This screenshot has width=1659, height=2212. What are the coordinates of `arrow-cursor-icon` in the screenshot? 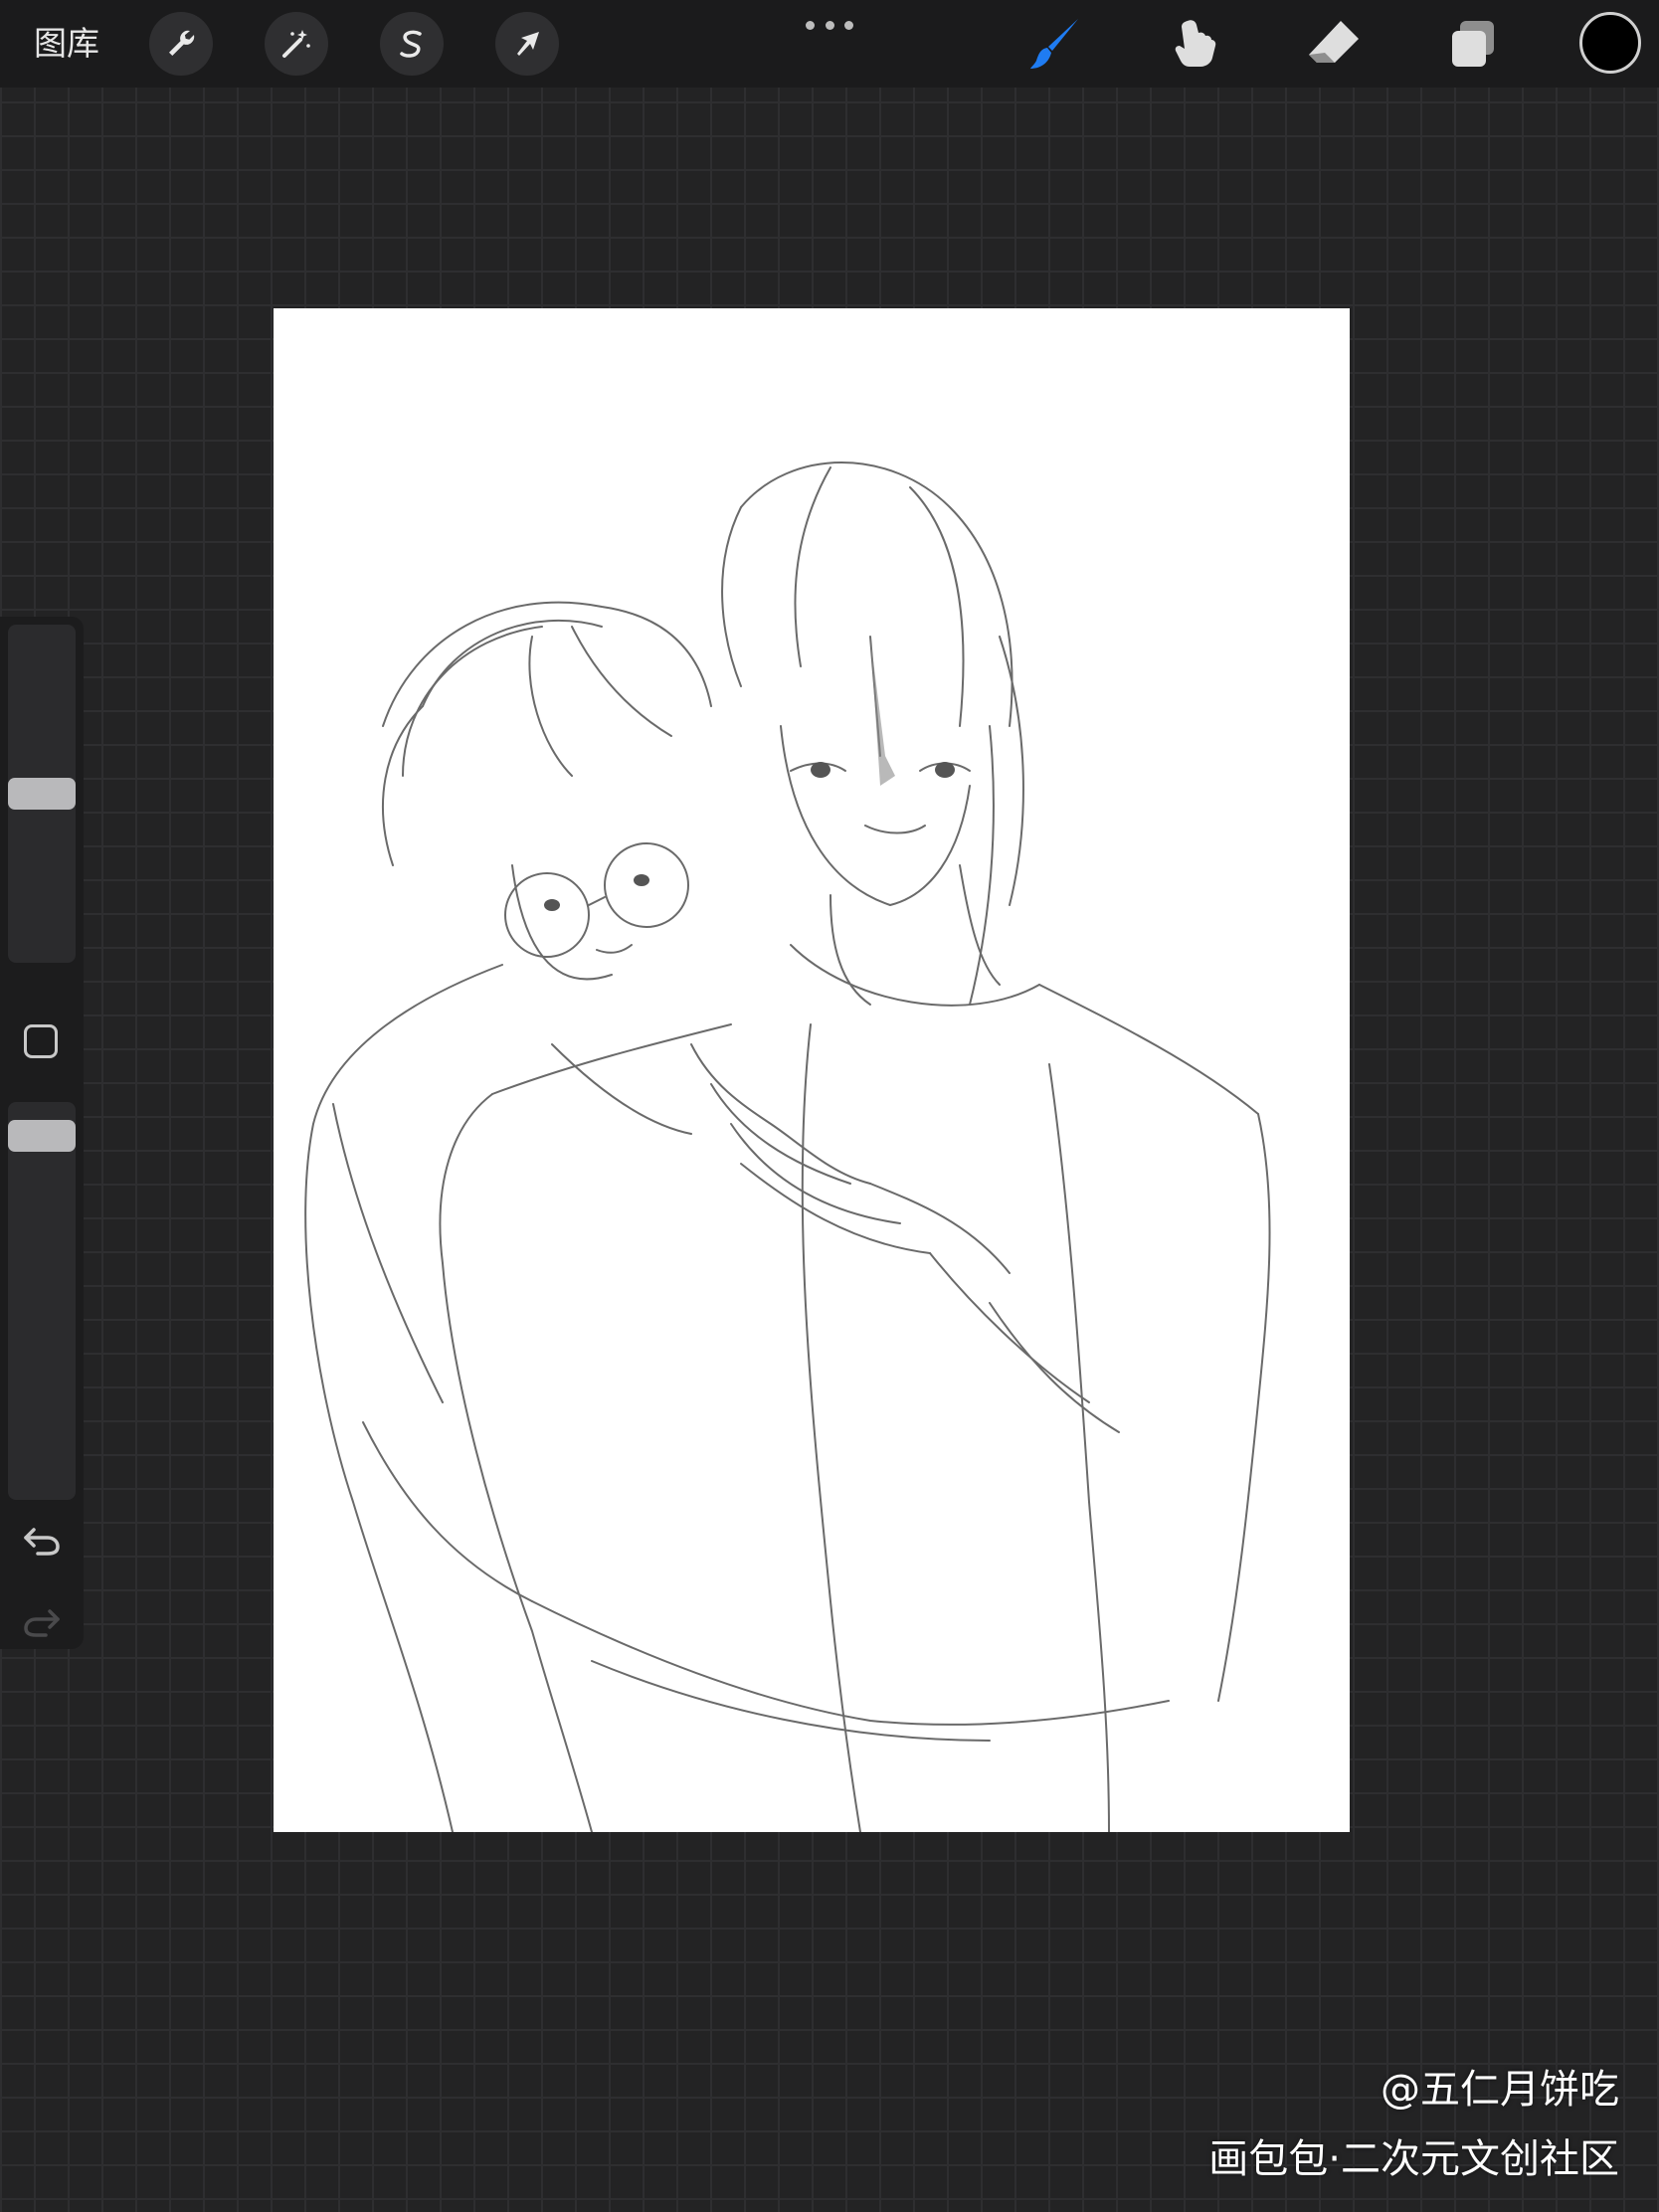 It's located at (528, 44).